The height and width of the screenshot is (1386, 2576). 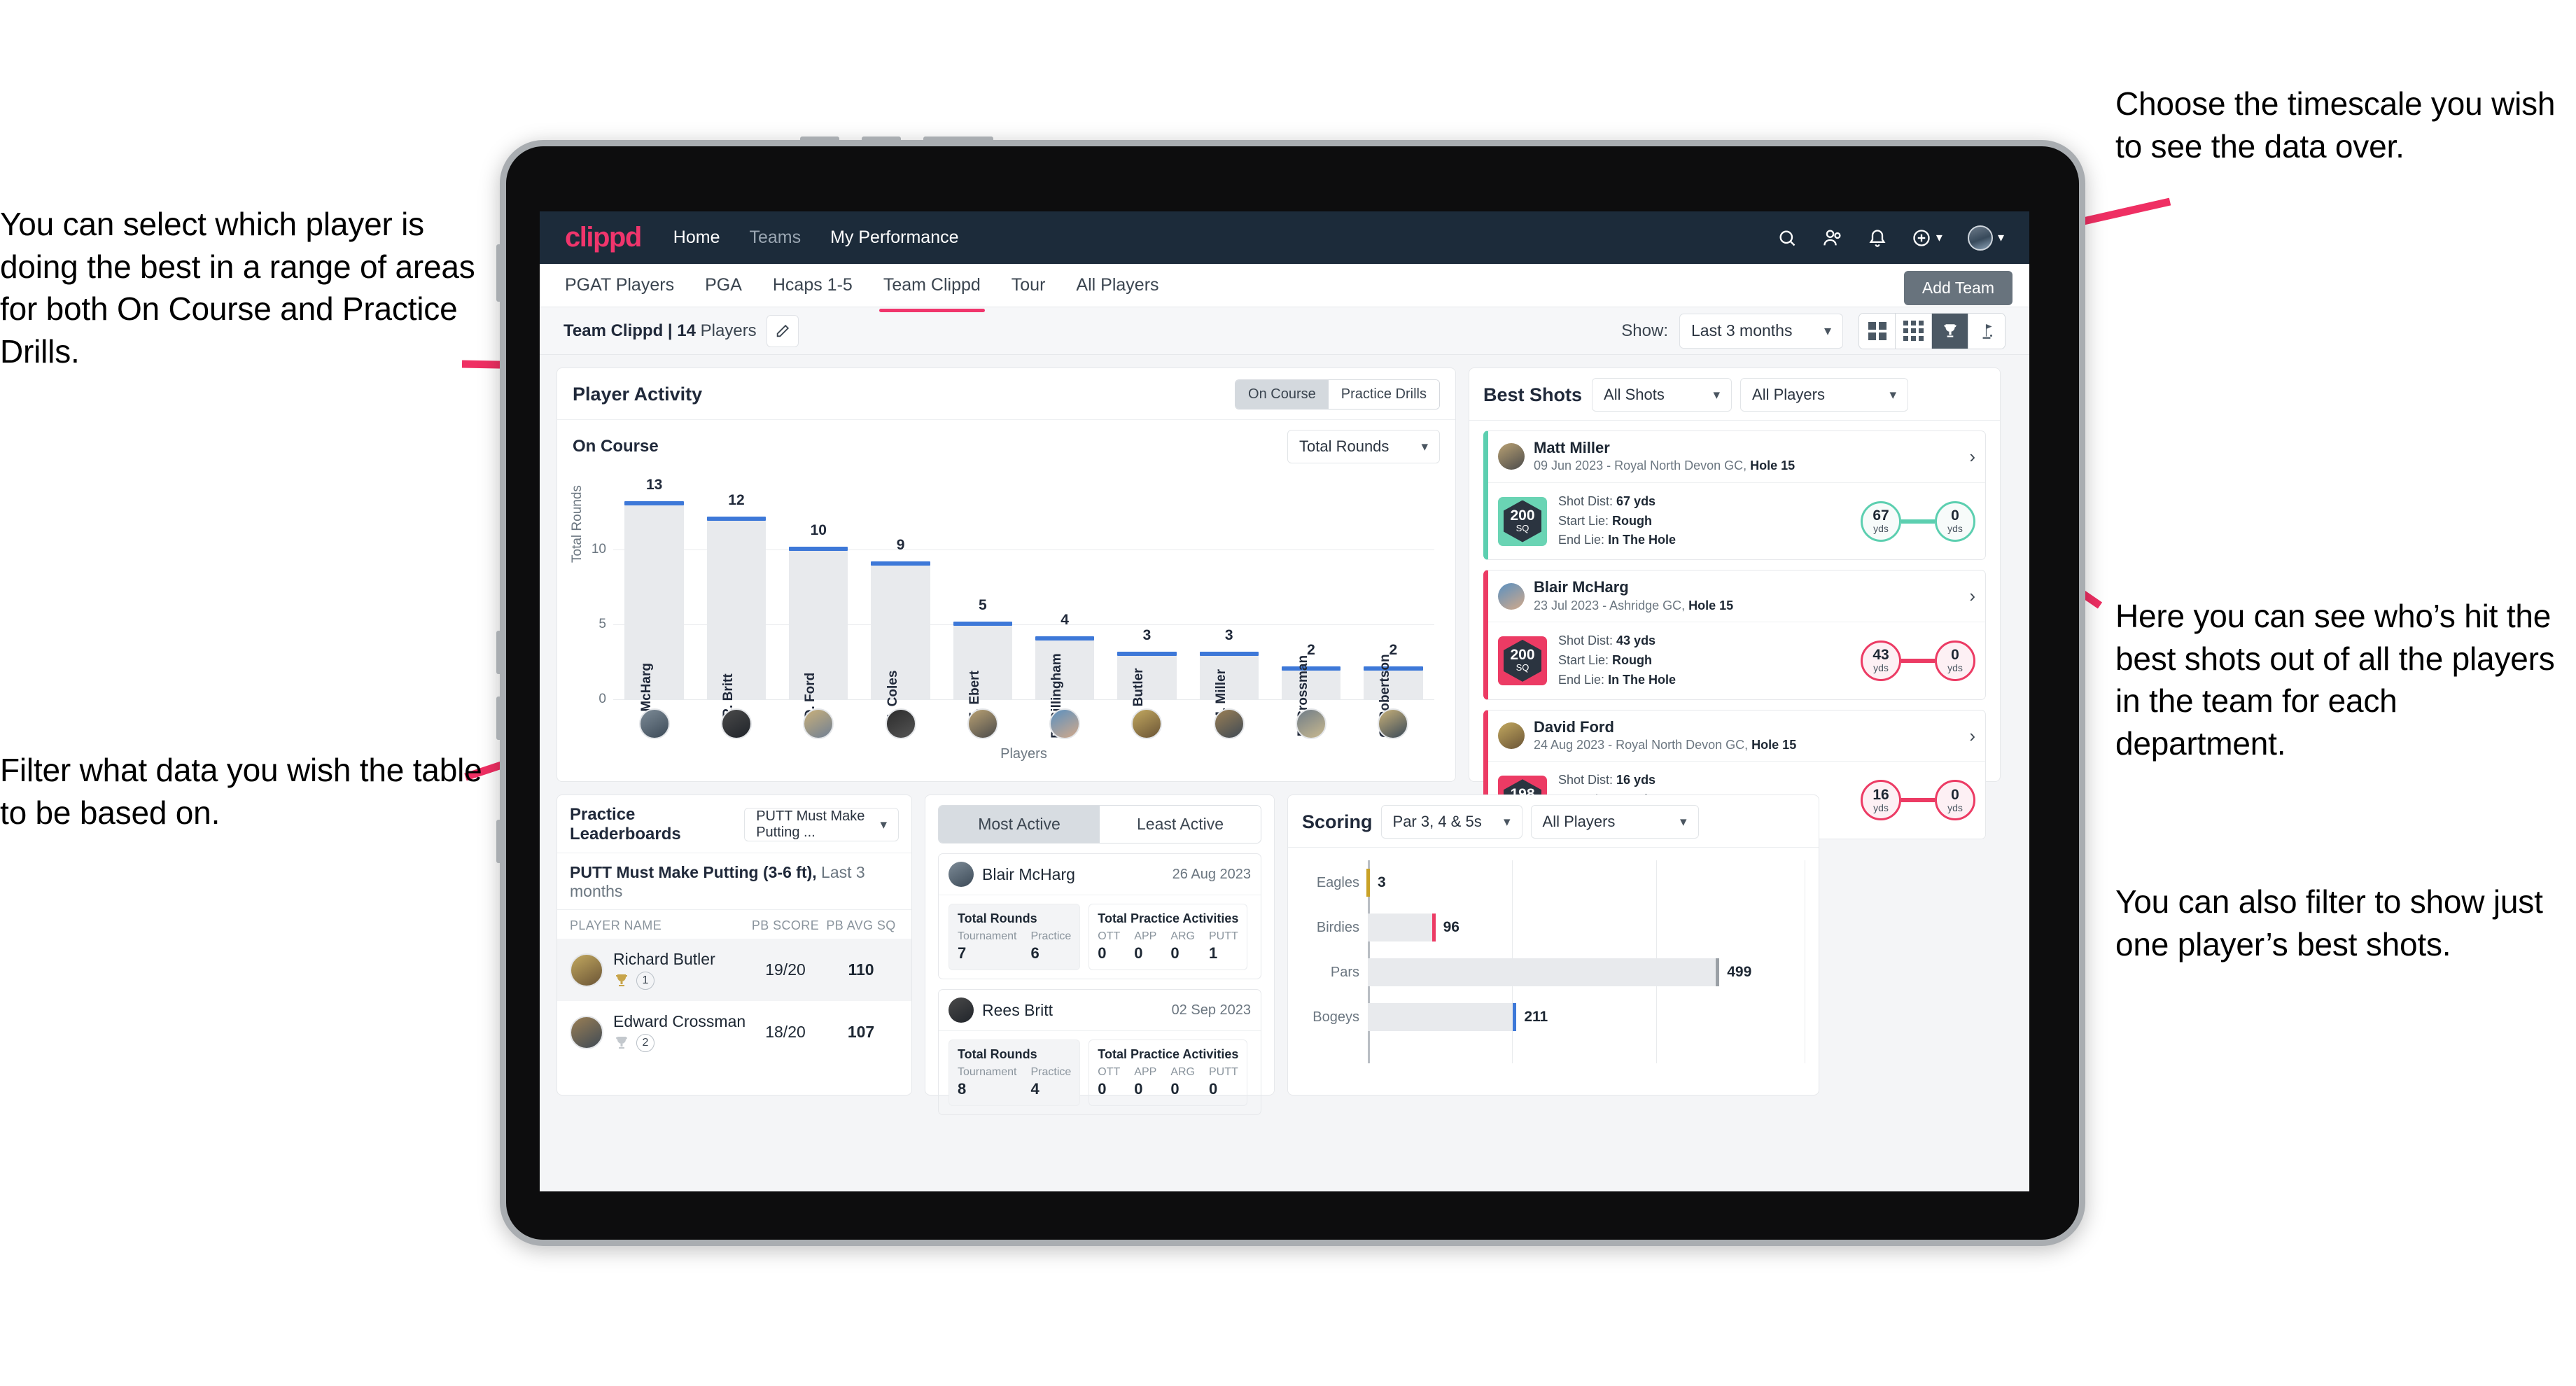 I want to click on pb-score-value: 18/20, so click(x=785, y=1032).